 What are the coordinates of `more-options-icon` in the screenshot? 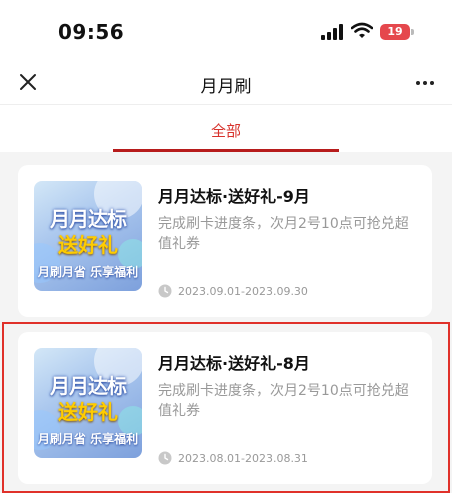 It's located at (425, 82).